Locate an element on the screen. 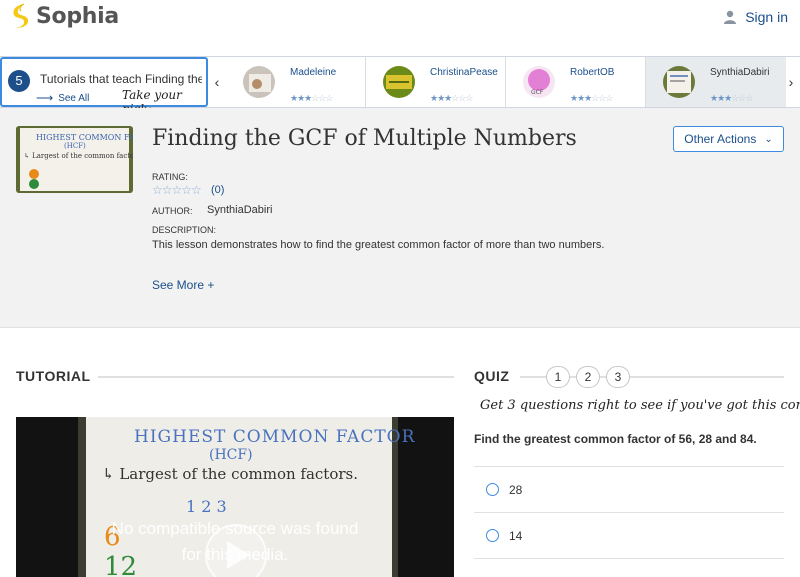  quiz-option-label: 28 is located at coordinates (516, 489).